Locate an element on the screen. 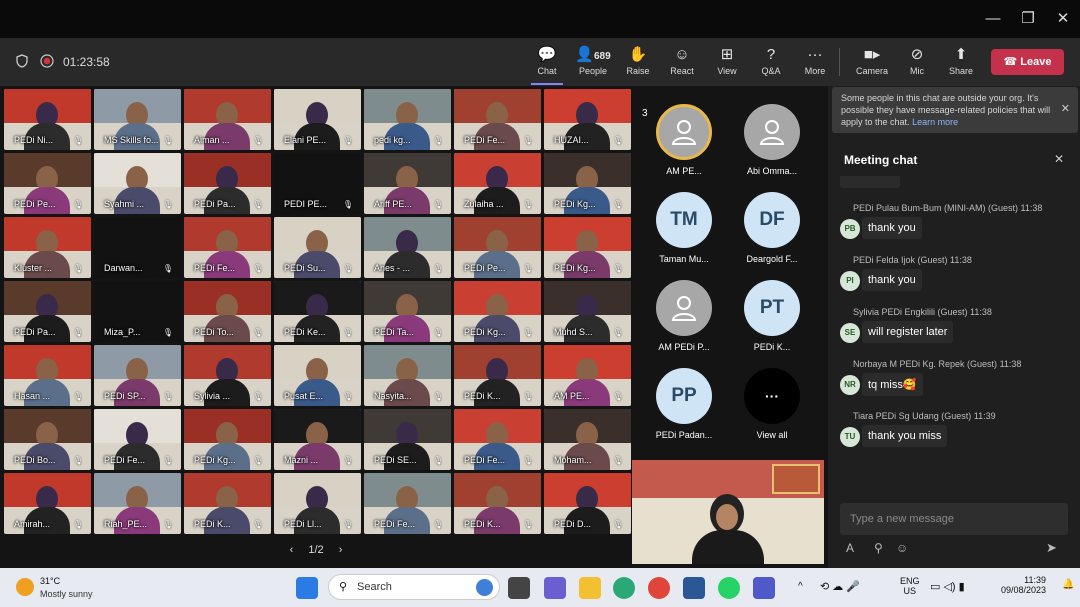  language-indicator: ENG US is located at coordinates (910, 586).